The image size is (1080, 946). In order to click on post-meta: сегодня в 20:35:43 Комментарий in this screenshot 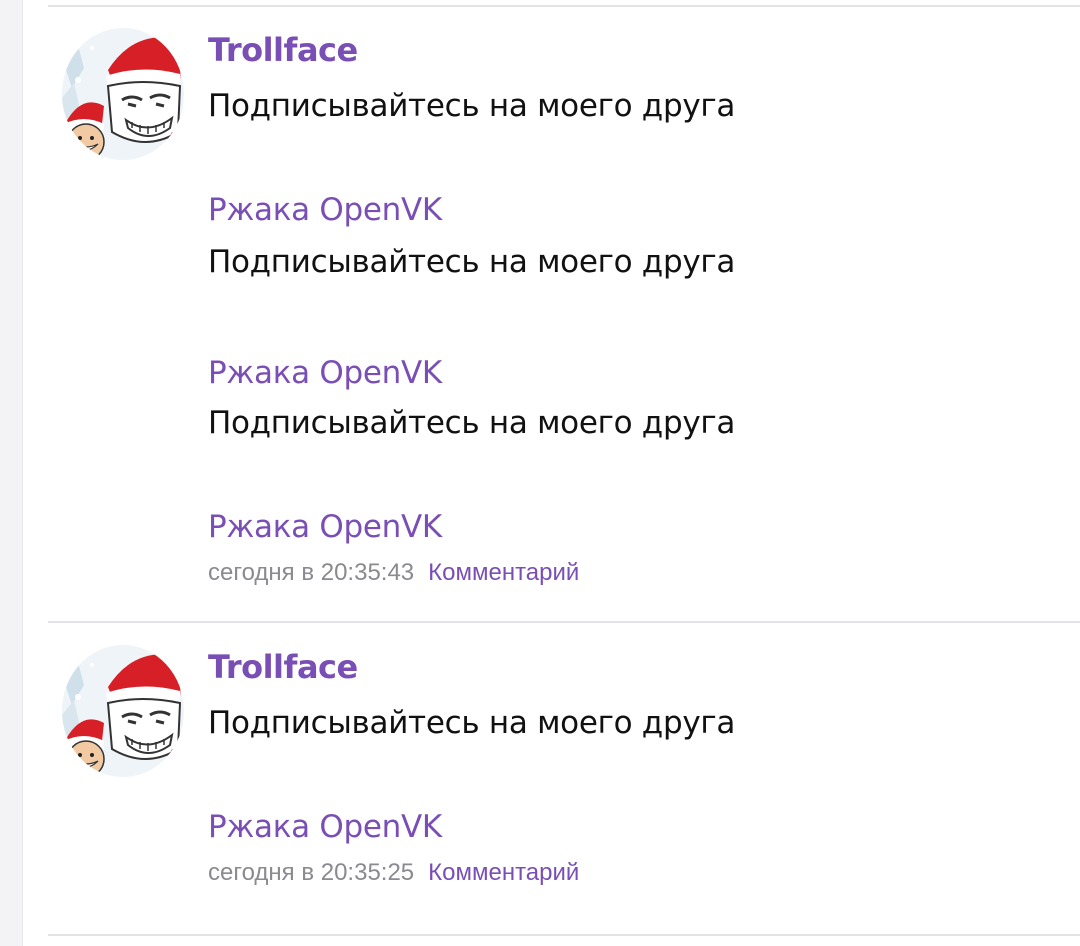, I will do `click(644, 573)`.